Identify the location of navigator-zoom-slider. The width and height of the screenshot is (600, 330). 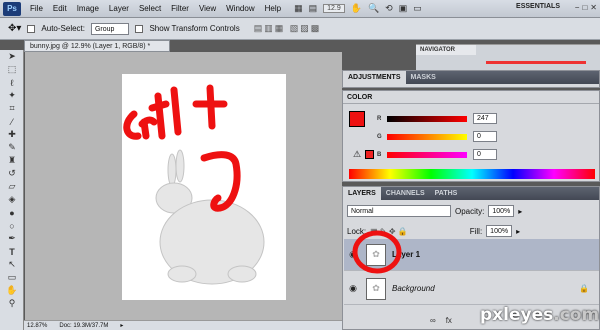
(536, 62).